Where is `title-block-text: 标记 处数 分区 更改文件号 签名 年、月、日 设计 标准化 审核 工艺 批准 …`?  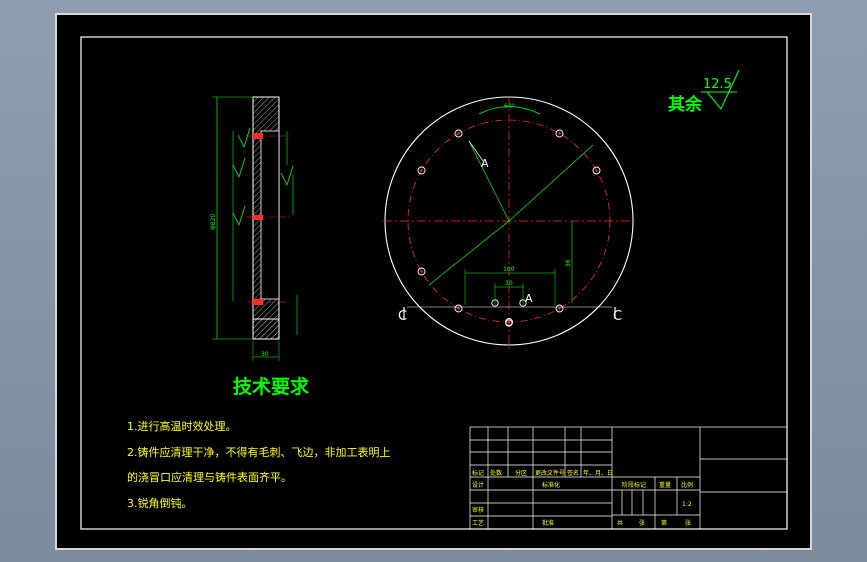
title-block-text: 标记 处数 分区 更改文件号 签名 年、月、日 设计 标准化 审核 工艺 批准 … is located at coordinates (582, 498).